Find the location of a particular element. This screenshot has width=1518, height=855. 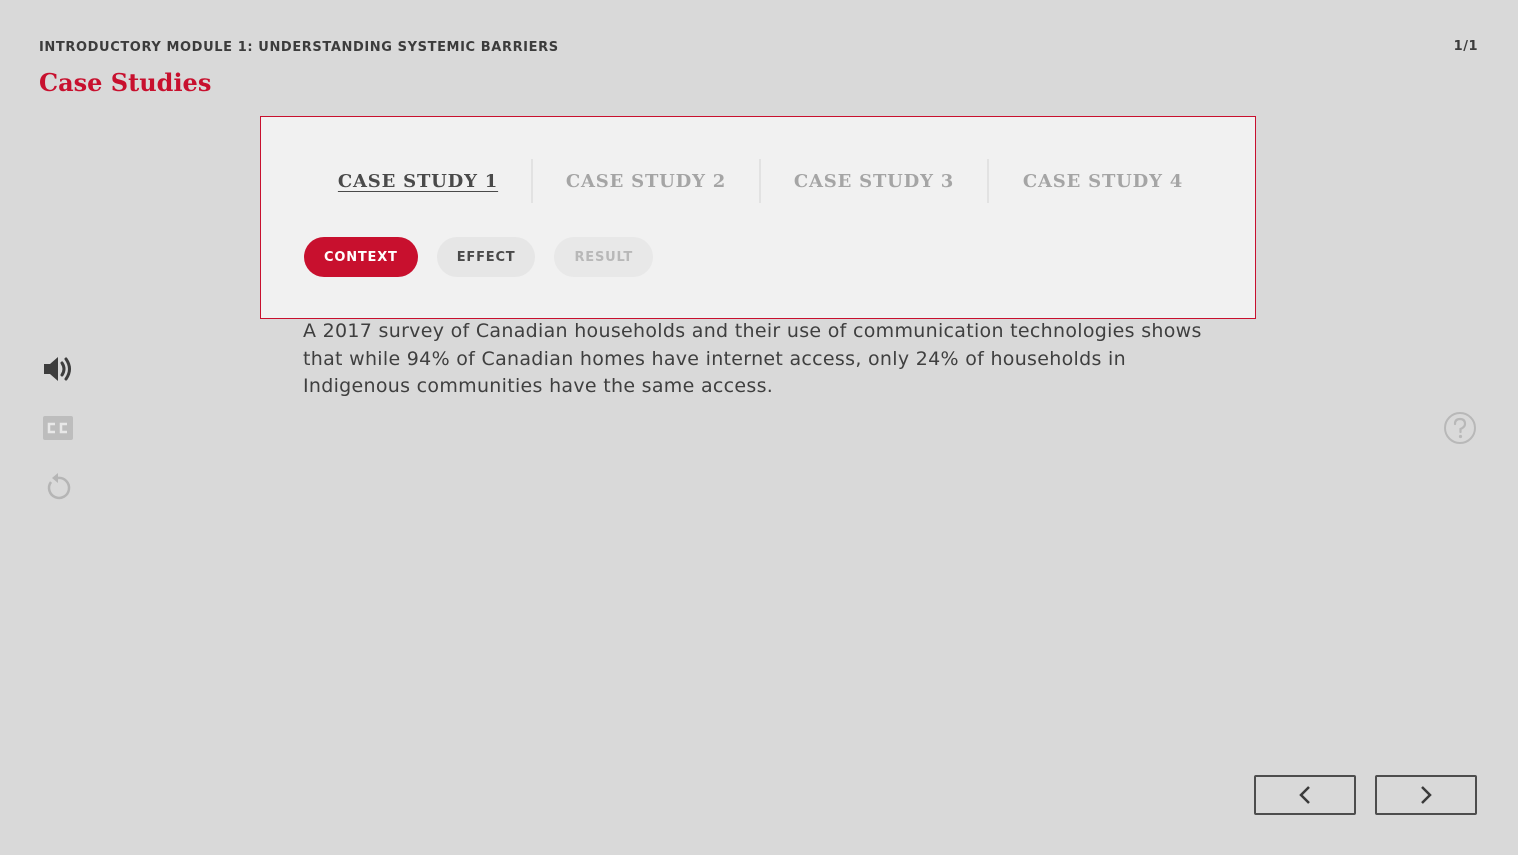

context-button: CONTEXT is located at coordinates (361, 257).